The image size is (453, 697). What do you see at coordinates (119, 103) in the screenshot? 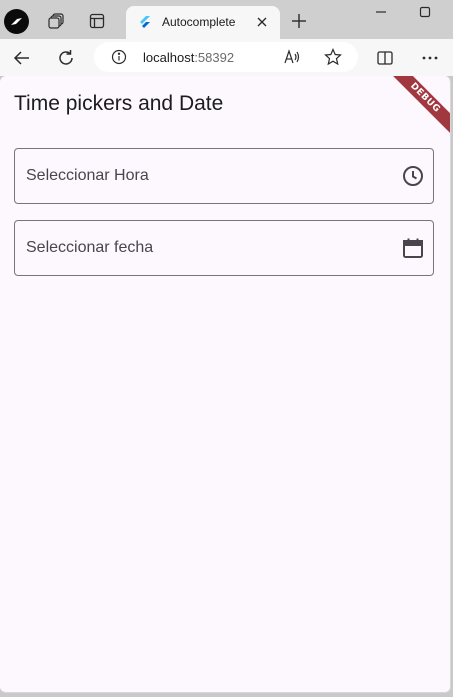
I see `page-title: Time pickers and Date` at bounding box center [119, 103].